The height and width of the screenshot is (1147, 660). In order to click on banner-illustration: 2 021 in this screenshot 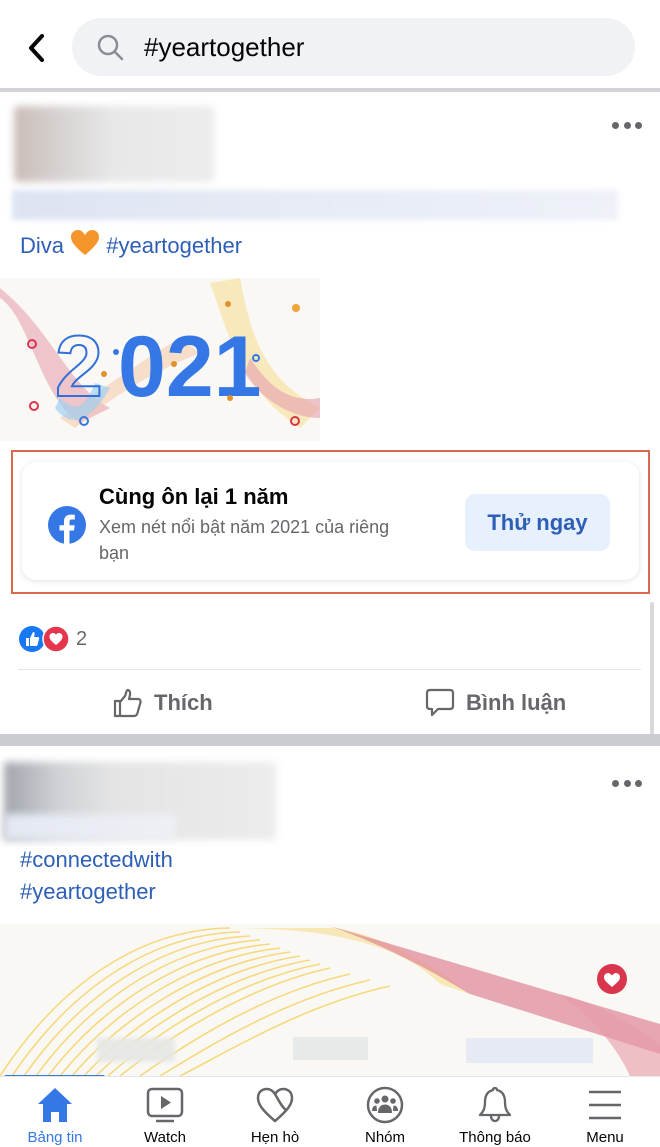, I will do `click(160, 359)`.